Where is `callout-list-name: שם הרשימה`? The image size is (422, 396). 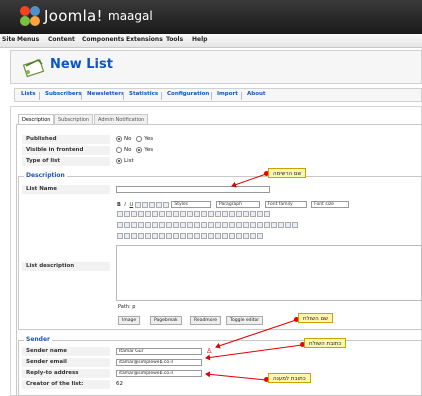
callout-list-name: שם הרשימה is located at coordinates (287, 173).